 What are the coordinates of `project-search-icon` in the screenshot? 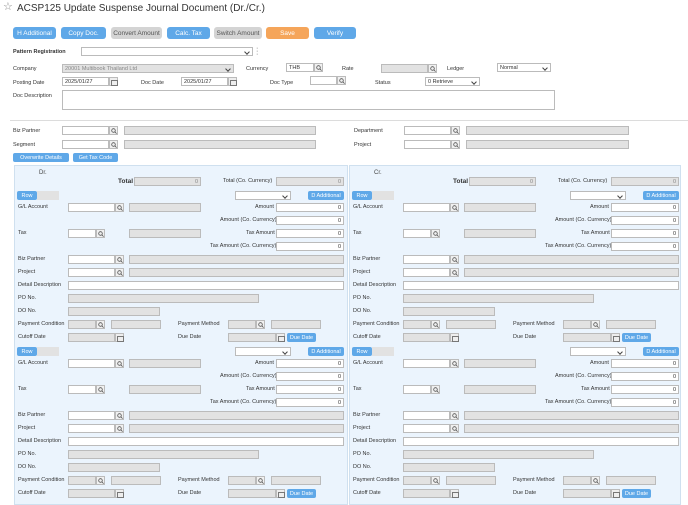 It's located at (455, 144).